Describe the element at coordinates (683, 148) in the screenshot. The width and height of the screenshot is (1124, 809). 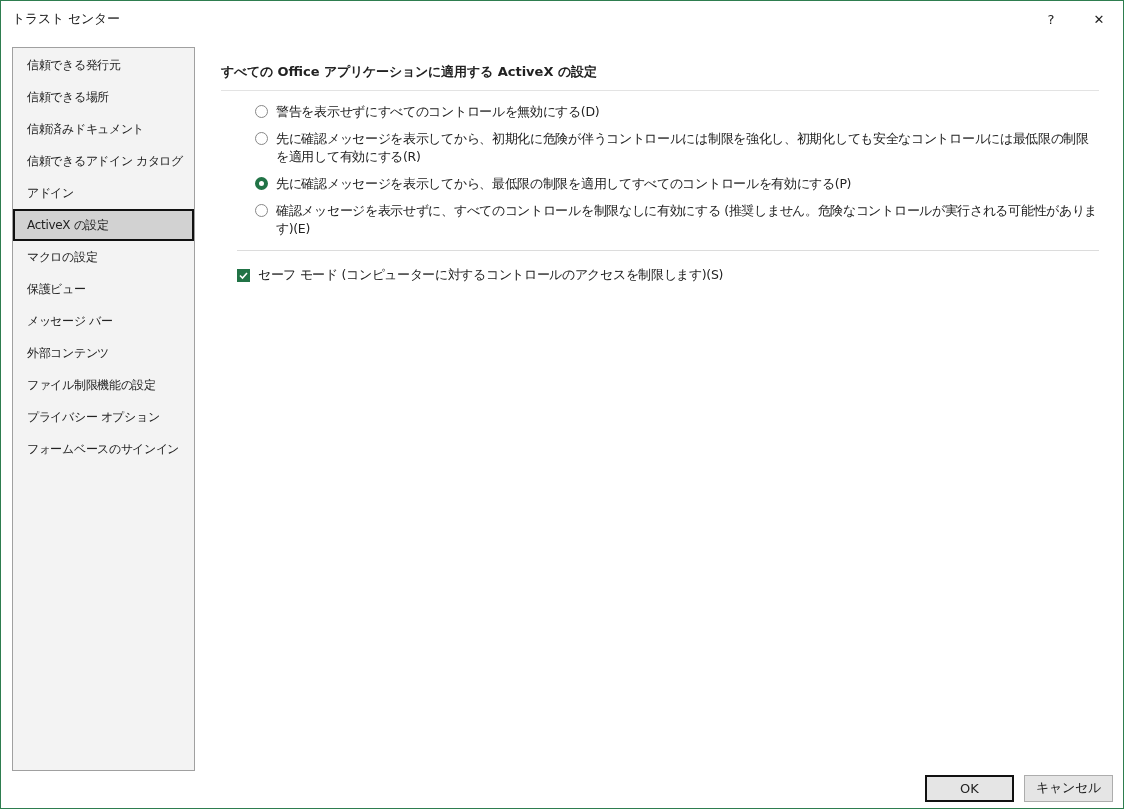
I see `radio-label: 先に確認メッセージを表示してから、初期化に危険が伴うコントロールには制限を強化し、初期化しても安全なコントロールには最低限の制限を適用して有効にする(R)` at that location.